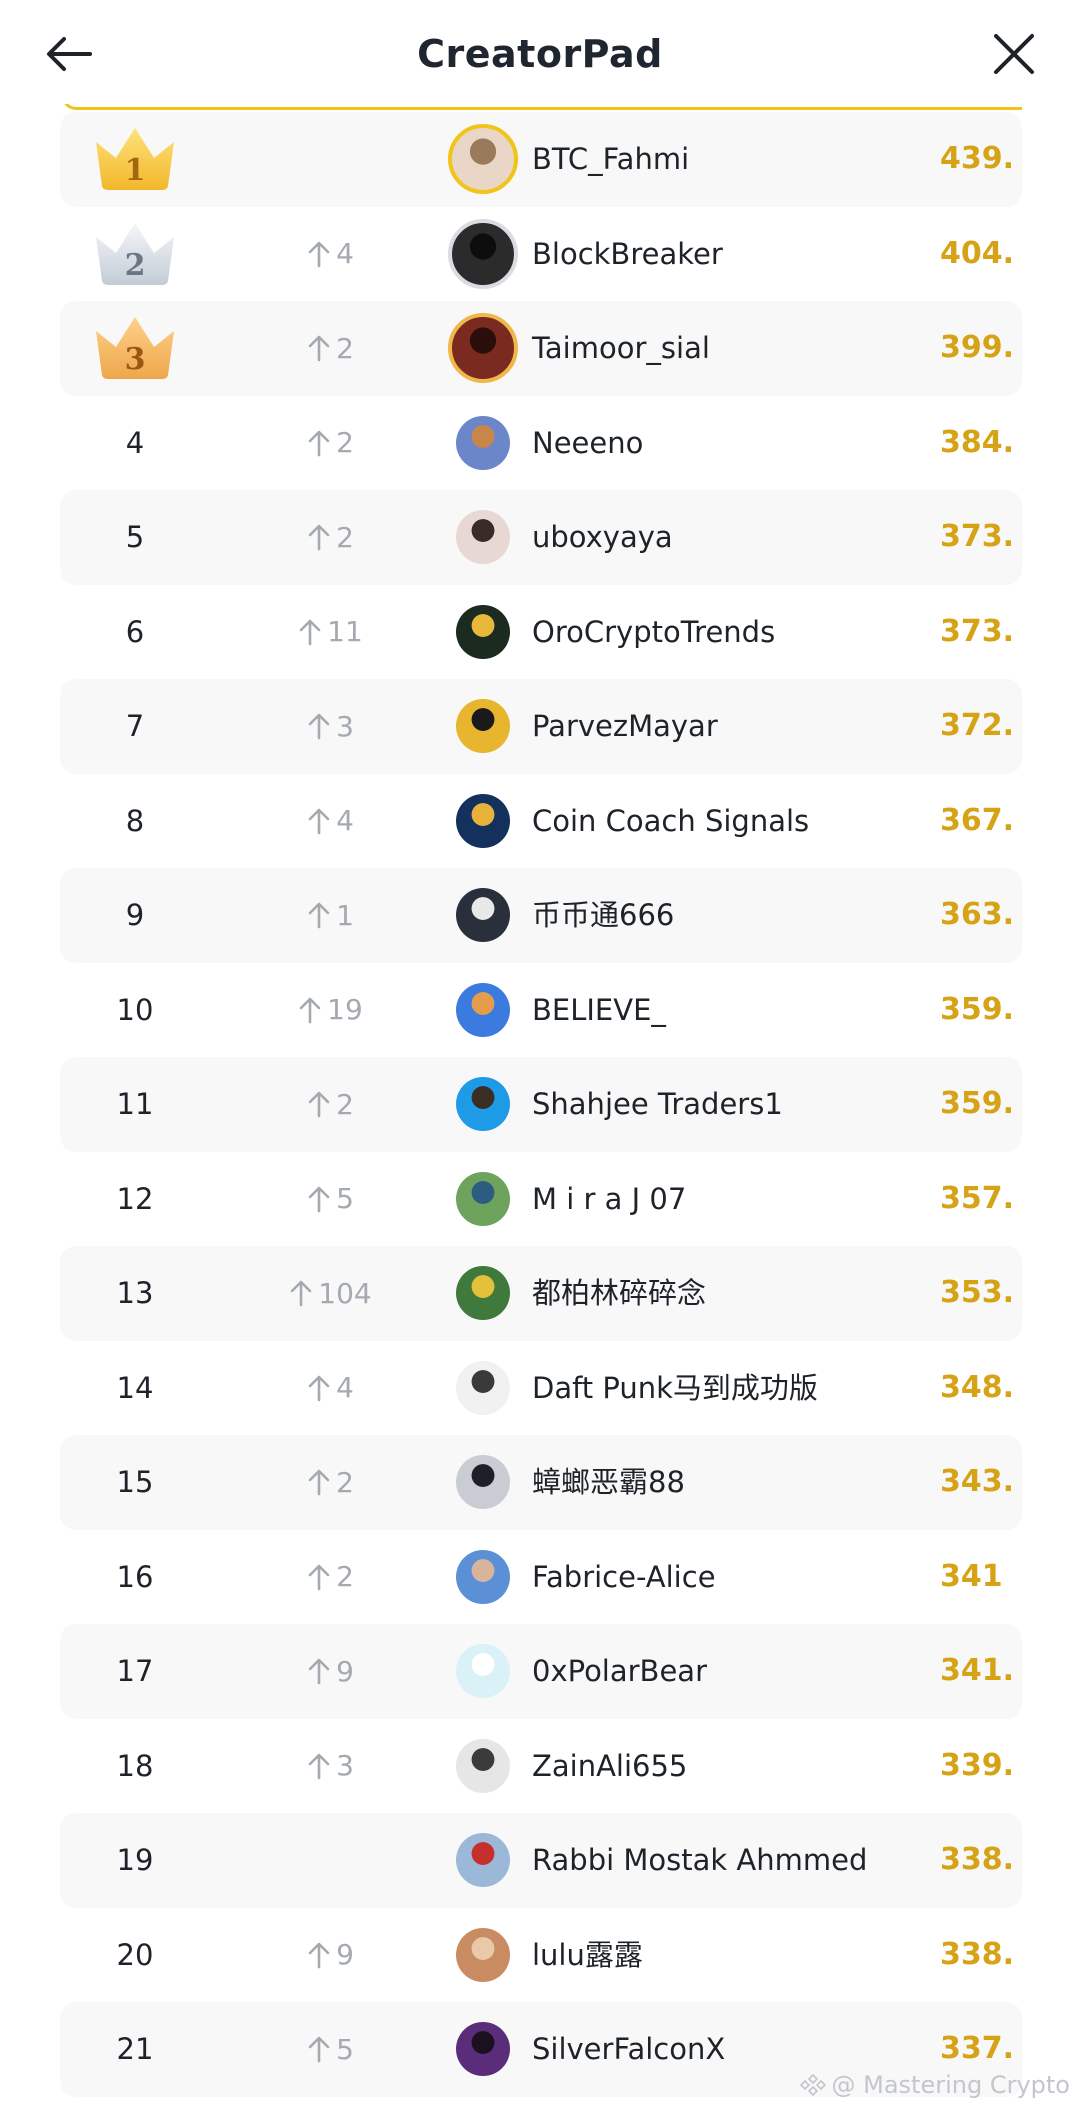 This screenshot has height=2103, width=1080. I want to click on leaderboard-row: 9 1 币币通666 363., so click(541, 915).